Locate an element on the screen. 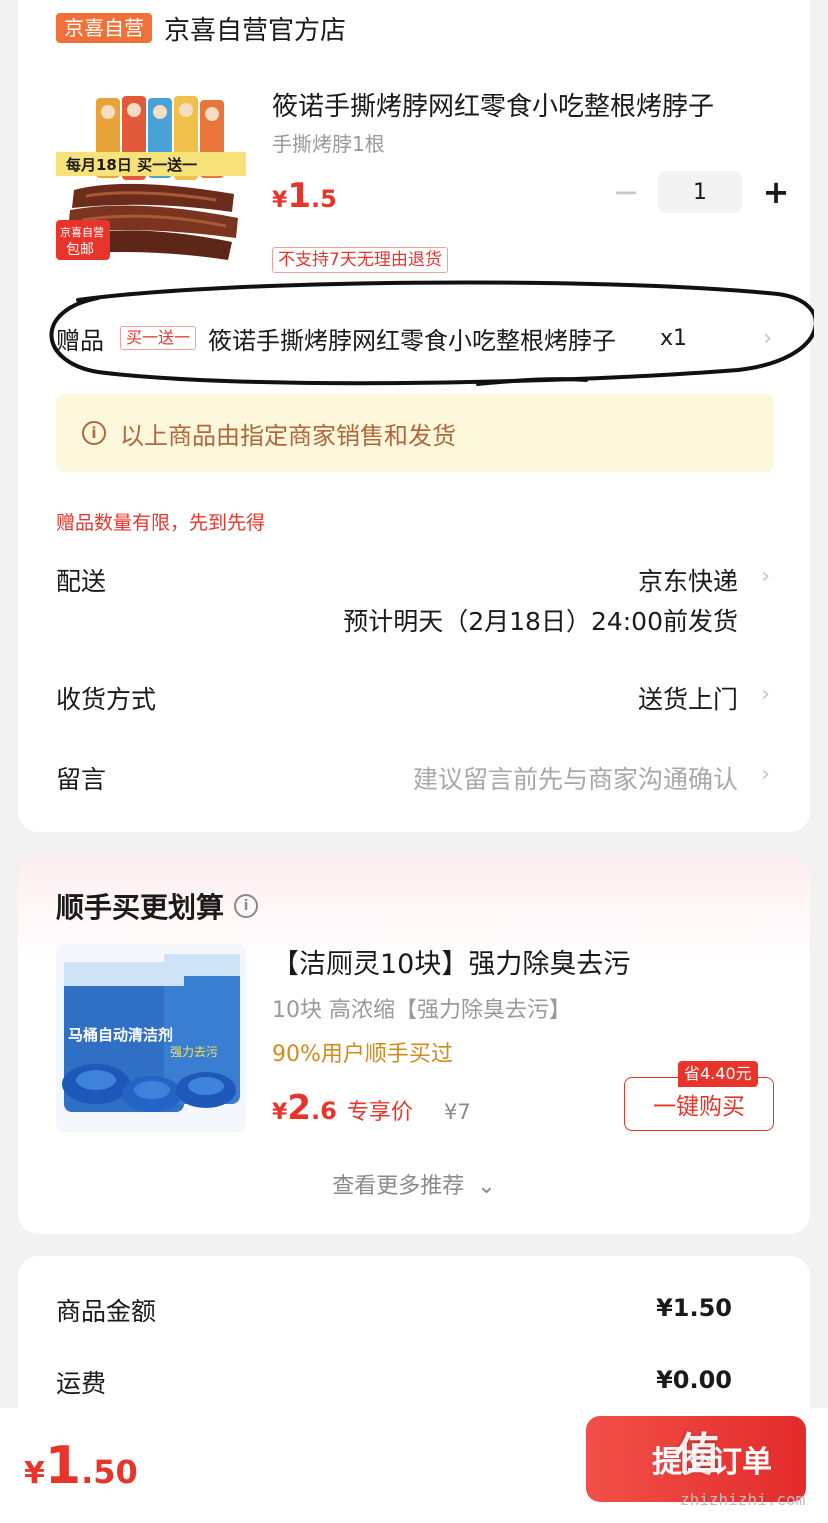  rec-price-decimal: .6 is located at coordinates (323, 1111).